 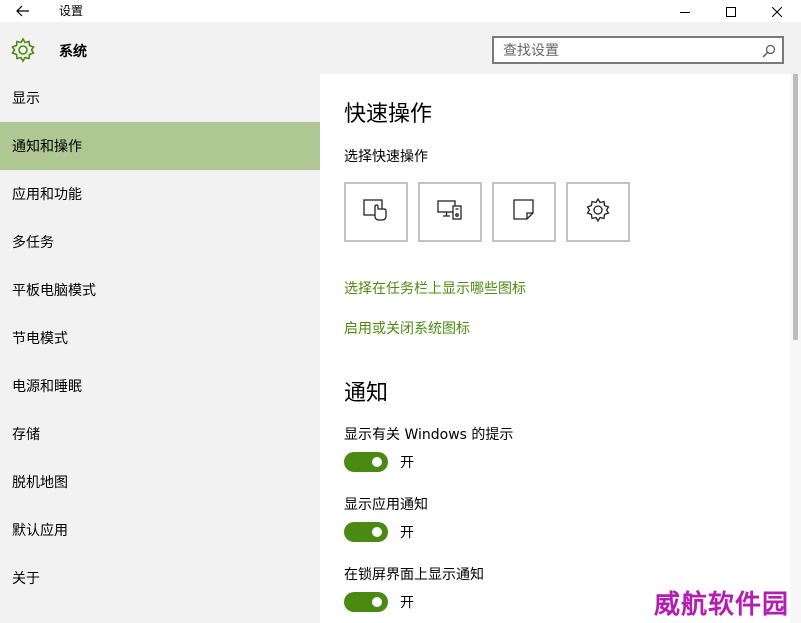 What do you see at coordinates (366, 532) in the screenshot?
I see `app-notifications-toggle` at bounding box center [366, 532].